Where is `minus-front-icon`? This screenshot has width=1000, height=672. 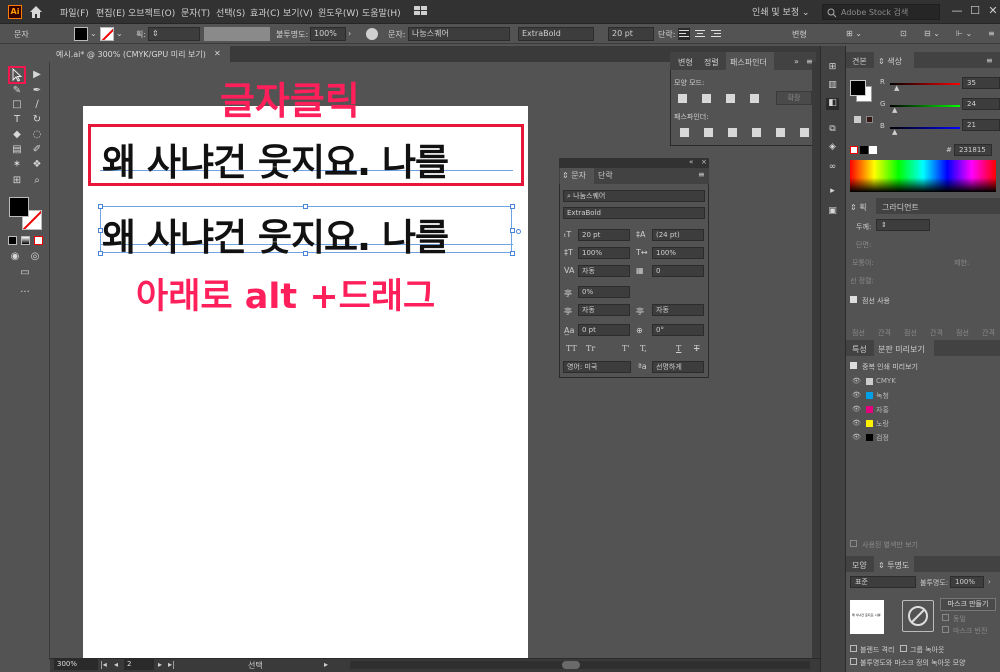 minus-front-icon is located at coordinates (706, 98).